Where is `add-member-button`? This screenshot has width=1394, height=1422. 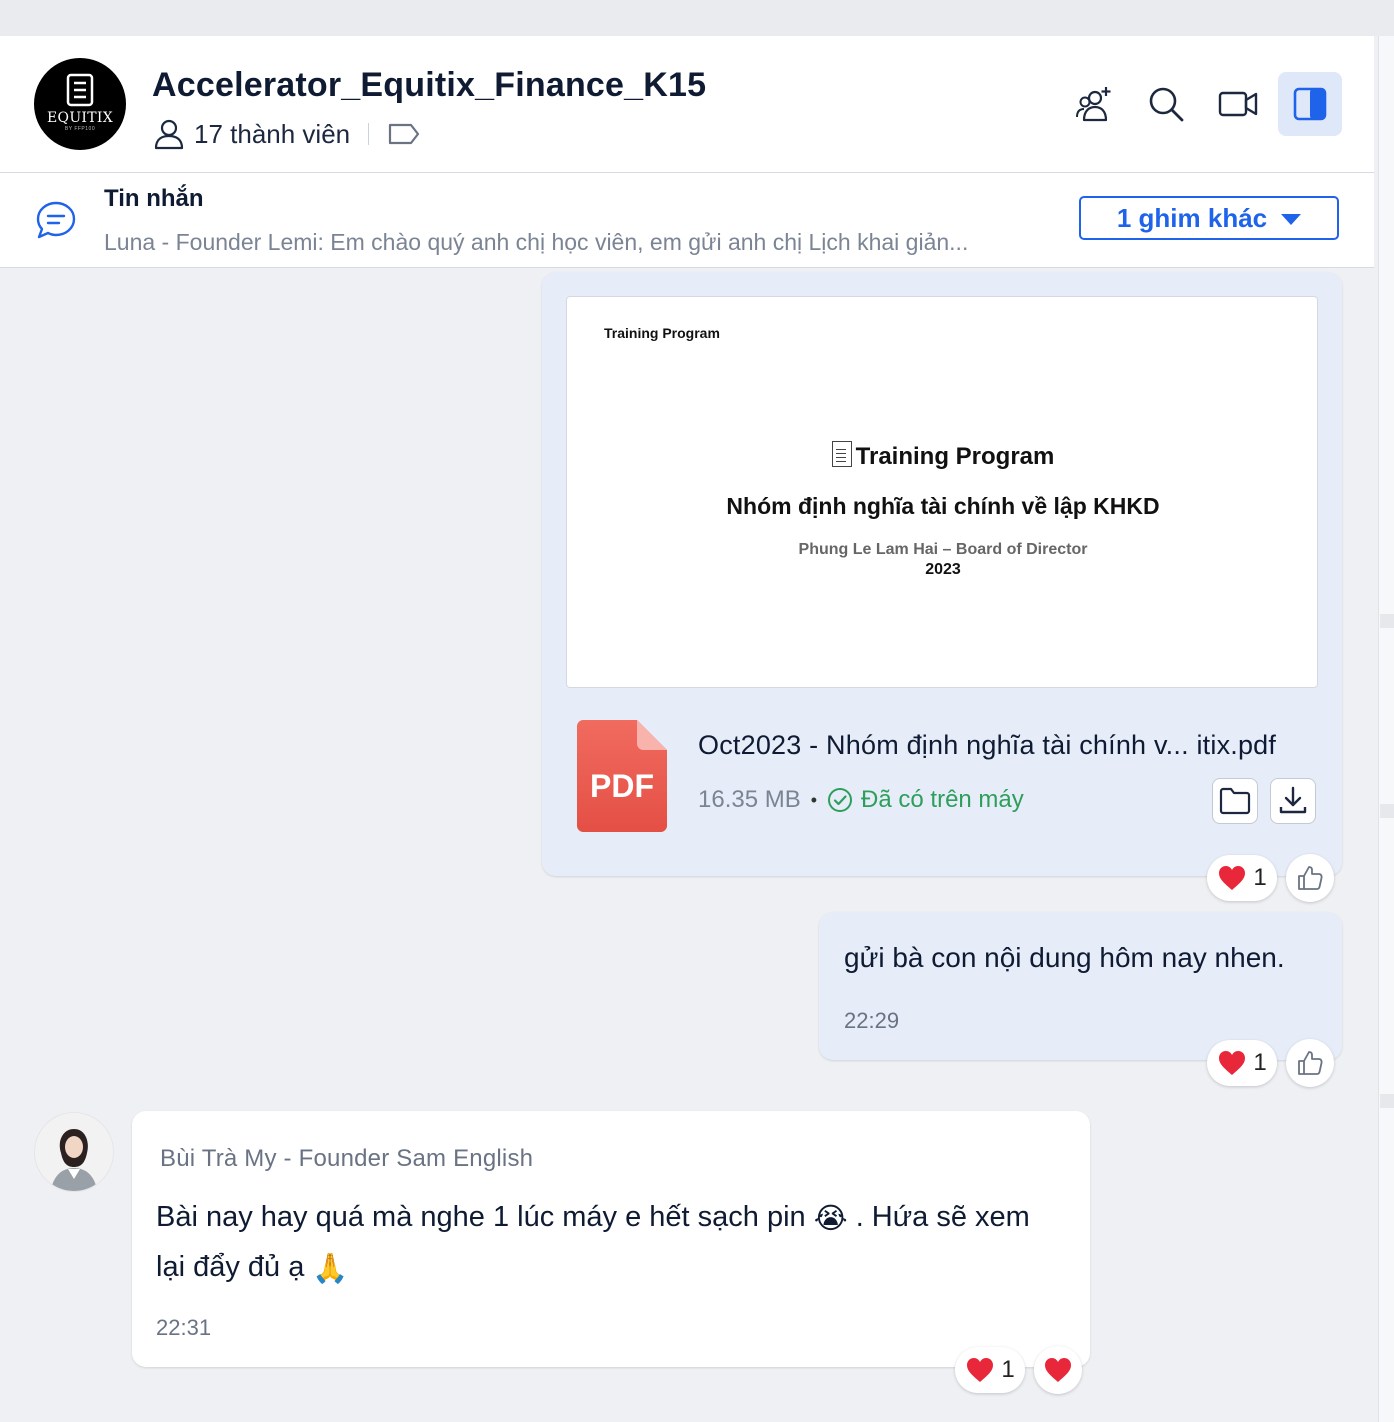 add-member-button is located at coordinates (1094, 104).